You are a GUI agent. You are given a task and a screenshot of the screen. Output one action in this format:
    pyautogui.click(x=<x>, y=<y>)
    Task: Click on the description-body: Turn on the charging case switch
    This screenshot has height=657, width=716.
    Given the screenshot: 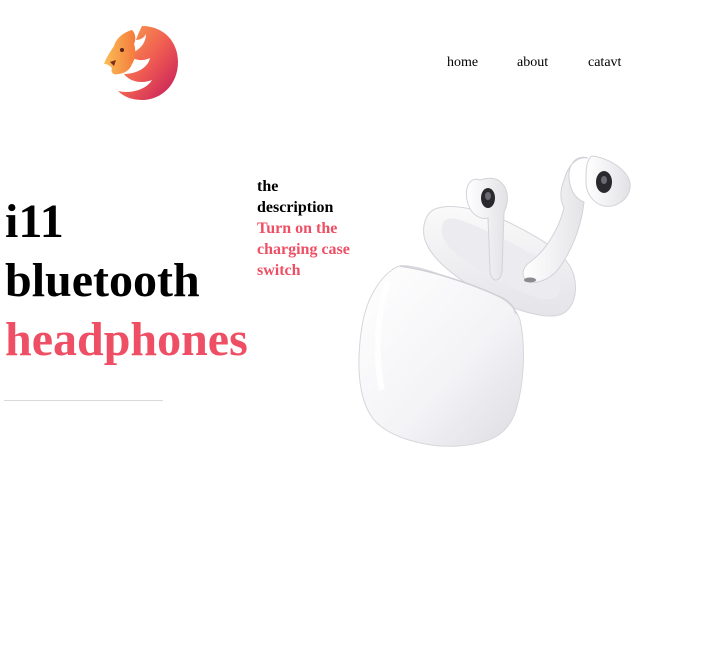 What is the action you would take?
    pyautogui.click(x=303, y=249)
    